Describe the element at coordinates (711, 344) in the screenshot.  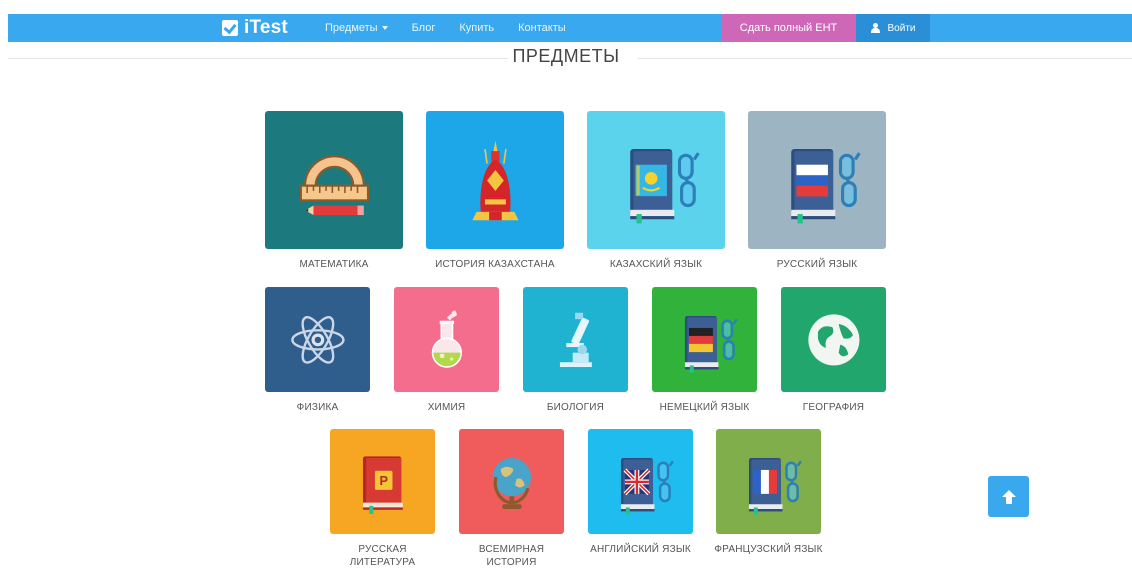
I see `german-flag-book-icon` at that location.